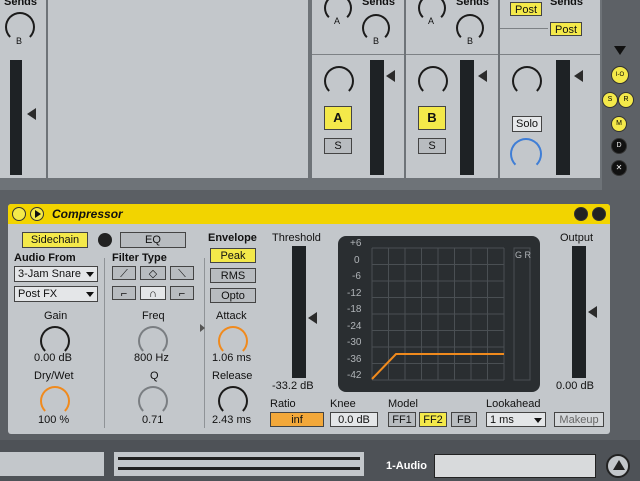 The image size is (640, 481). I want to click on threshold-value: -33.2 dB, so click(293, 386).